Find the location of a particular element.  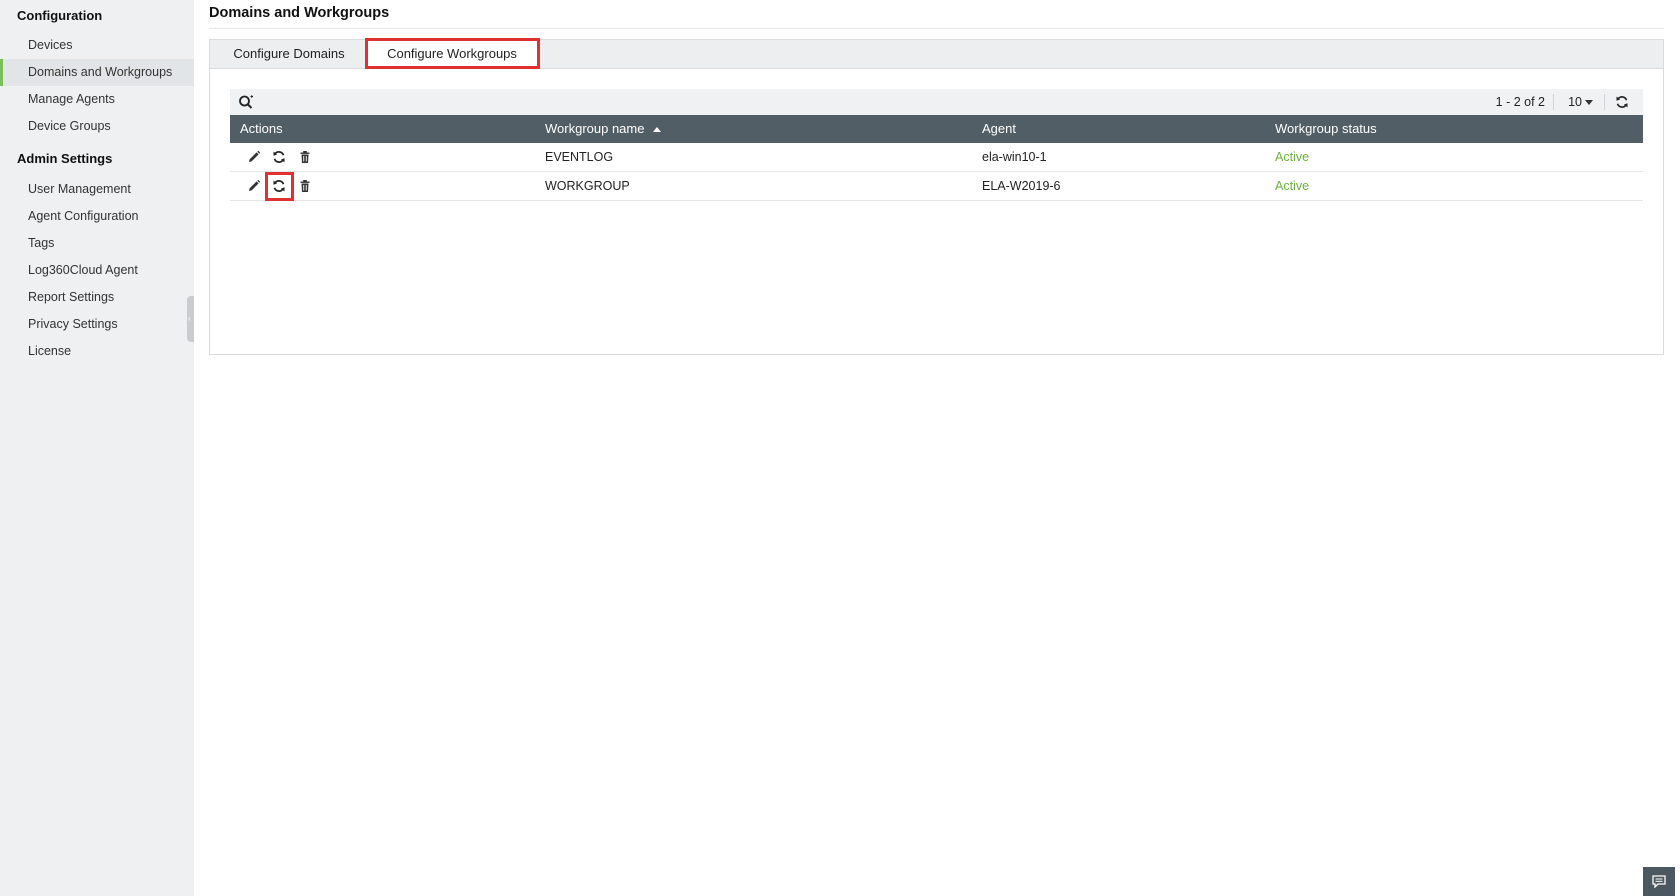

table-row: EVENTLOG ela-win10-1 Active is located at coordinates (936, 157).